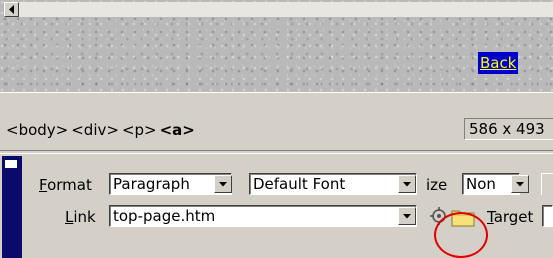 The height and width of the screenshot is (258, 553). What do you see at coordinates (547, 184) in the screenshot?
I see `bold-button` at bounding box center [547, 184].